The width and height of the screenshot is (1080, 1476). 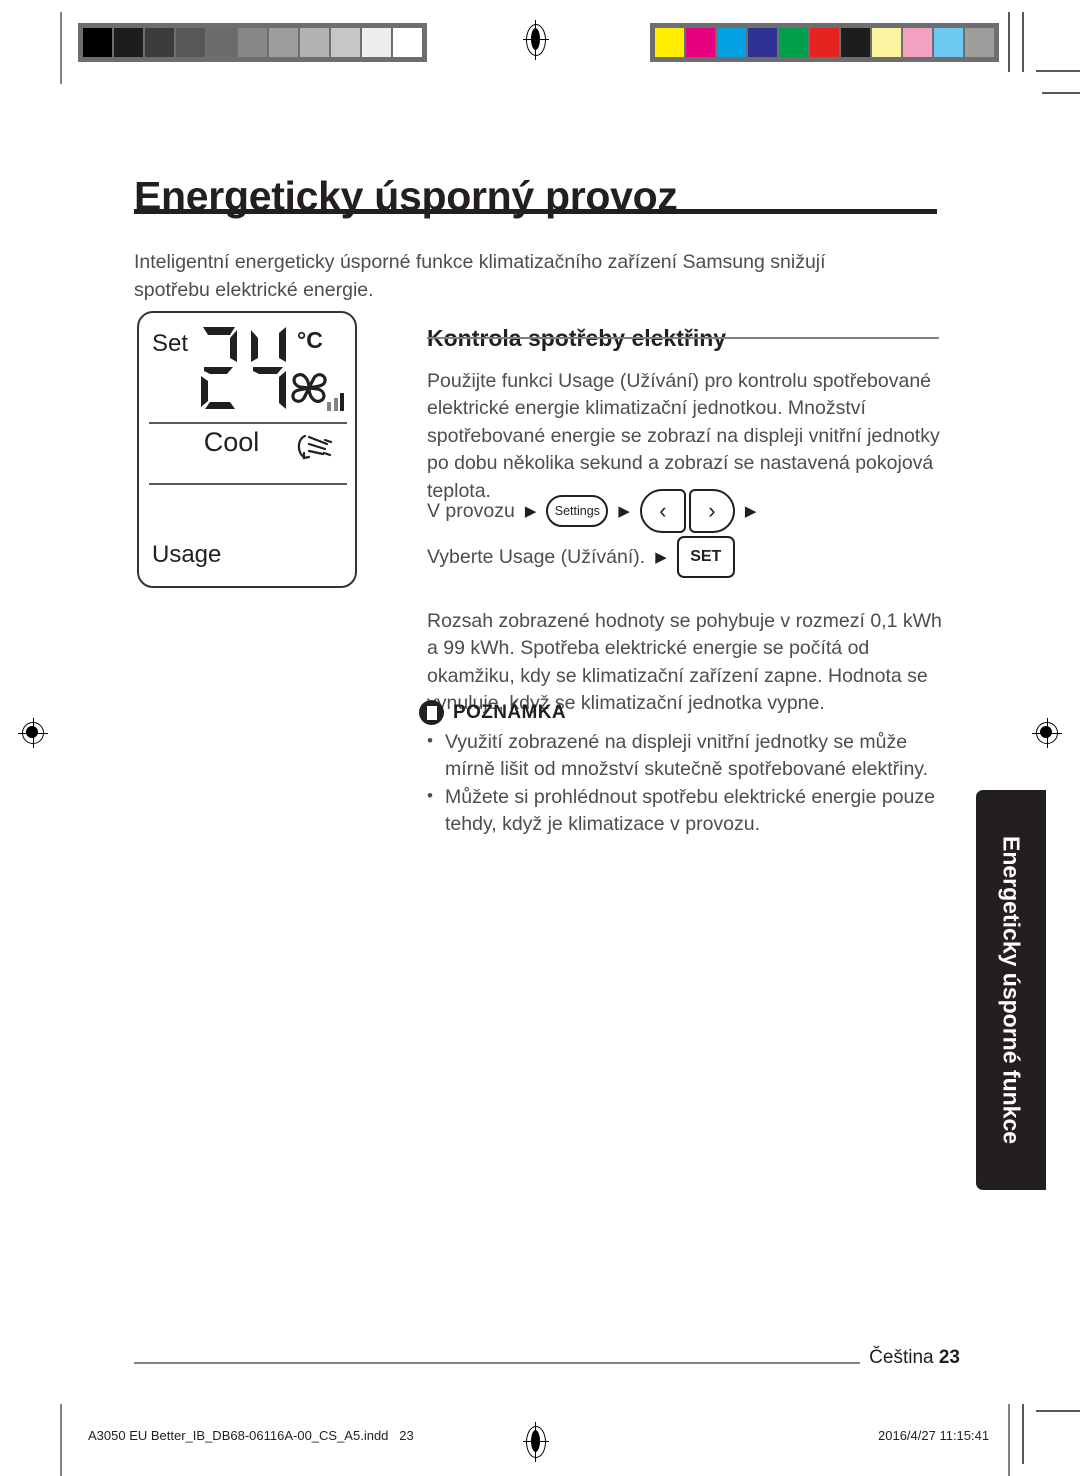 What do you see at coordinates (335, 401) in the screenshot?
I see `fan-speed-bars-icon` at bounding box center [335, 401].